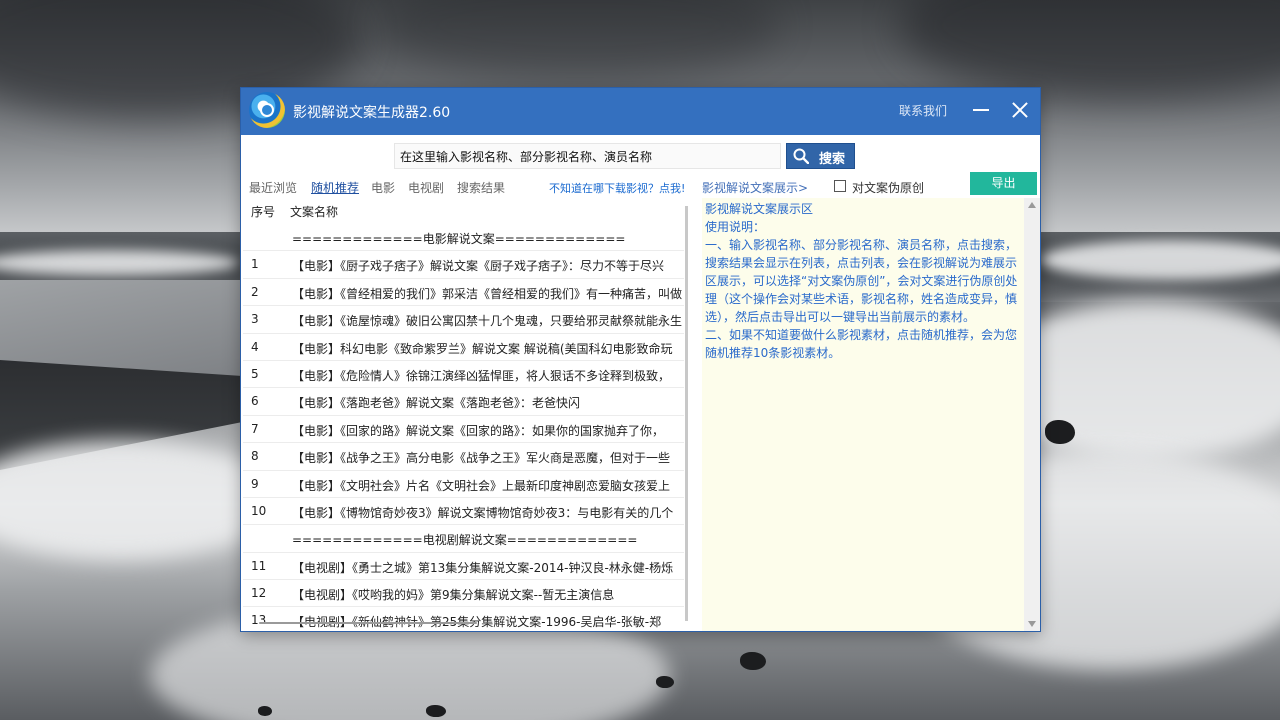 Image resolution: width=1280 pixels, height=720 pixels. I want to click on list-item: 13 【电视剧】《新仙鹤神针》第25集分集解说文案-1996-吴启华-张敏-郑, so click(463, 619).